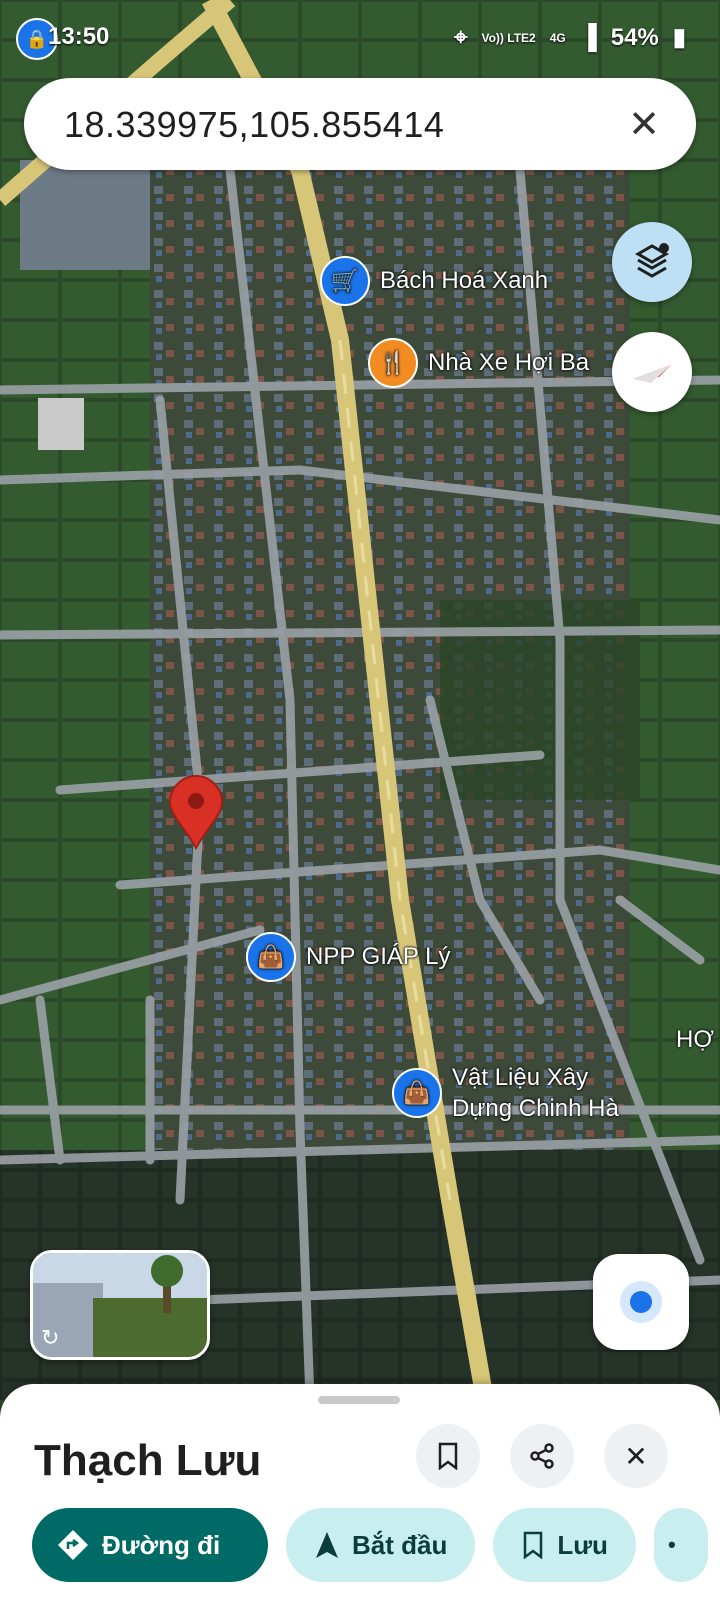 The image size is (720, 1600). Describe the element at coordinates (535, 1108) in the screenshot. I see `poi-label-line2: Dựng Chinh Hà` at that location.